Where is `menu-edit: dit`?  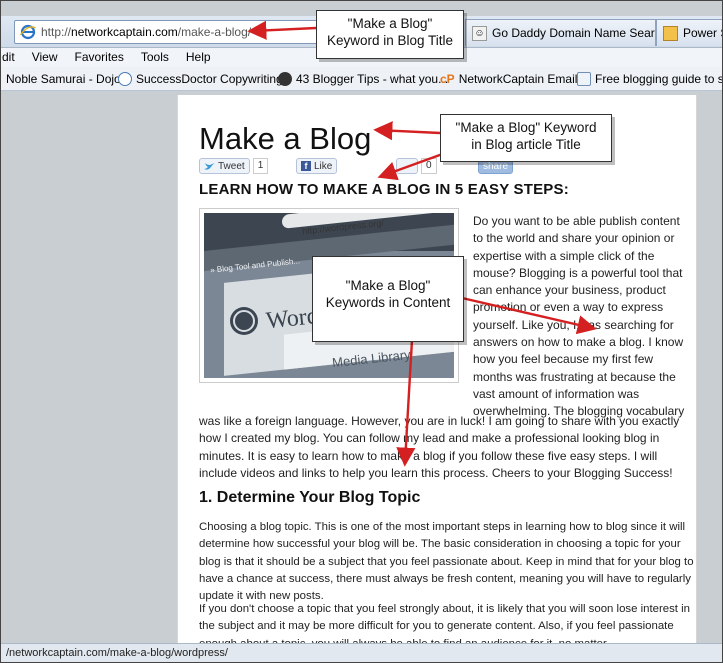
menu-edit: dit is located at coordinates (12, 57).